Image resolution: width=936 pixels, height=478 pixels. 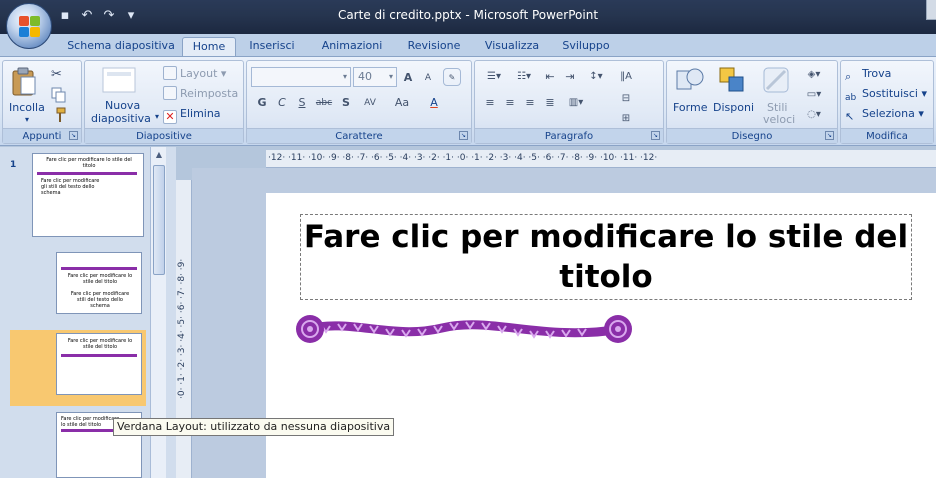 I want to click on tab-visualizza: Visualizza, so click(x=512, y=46).